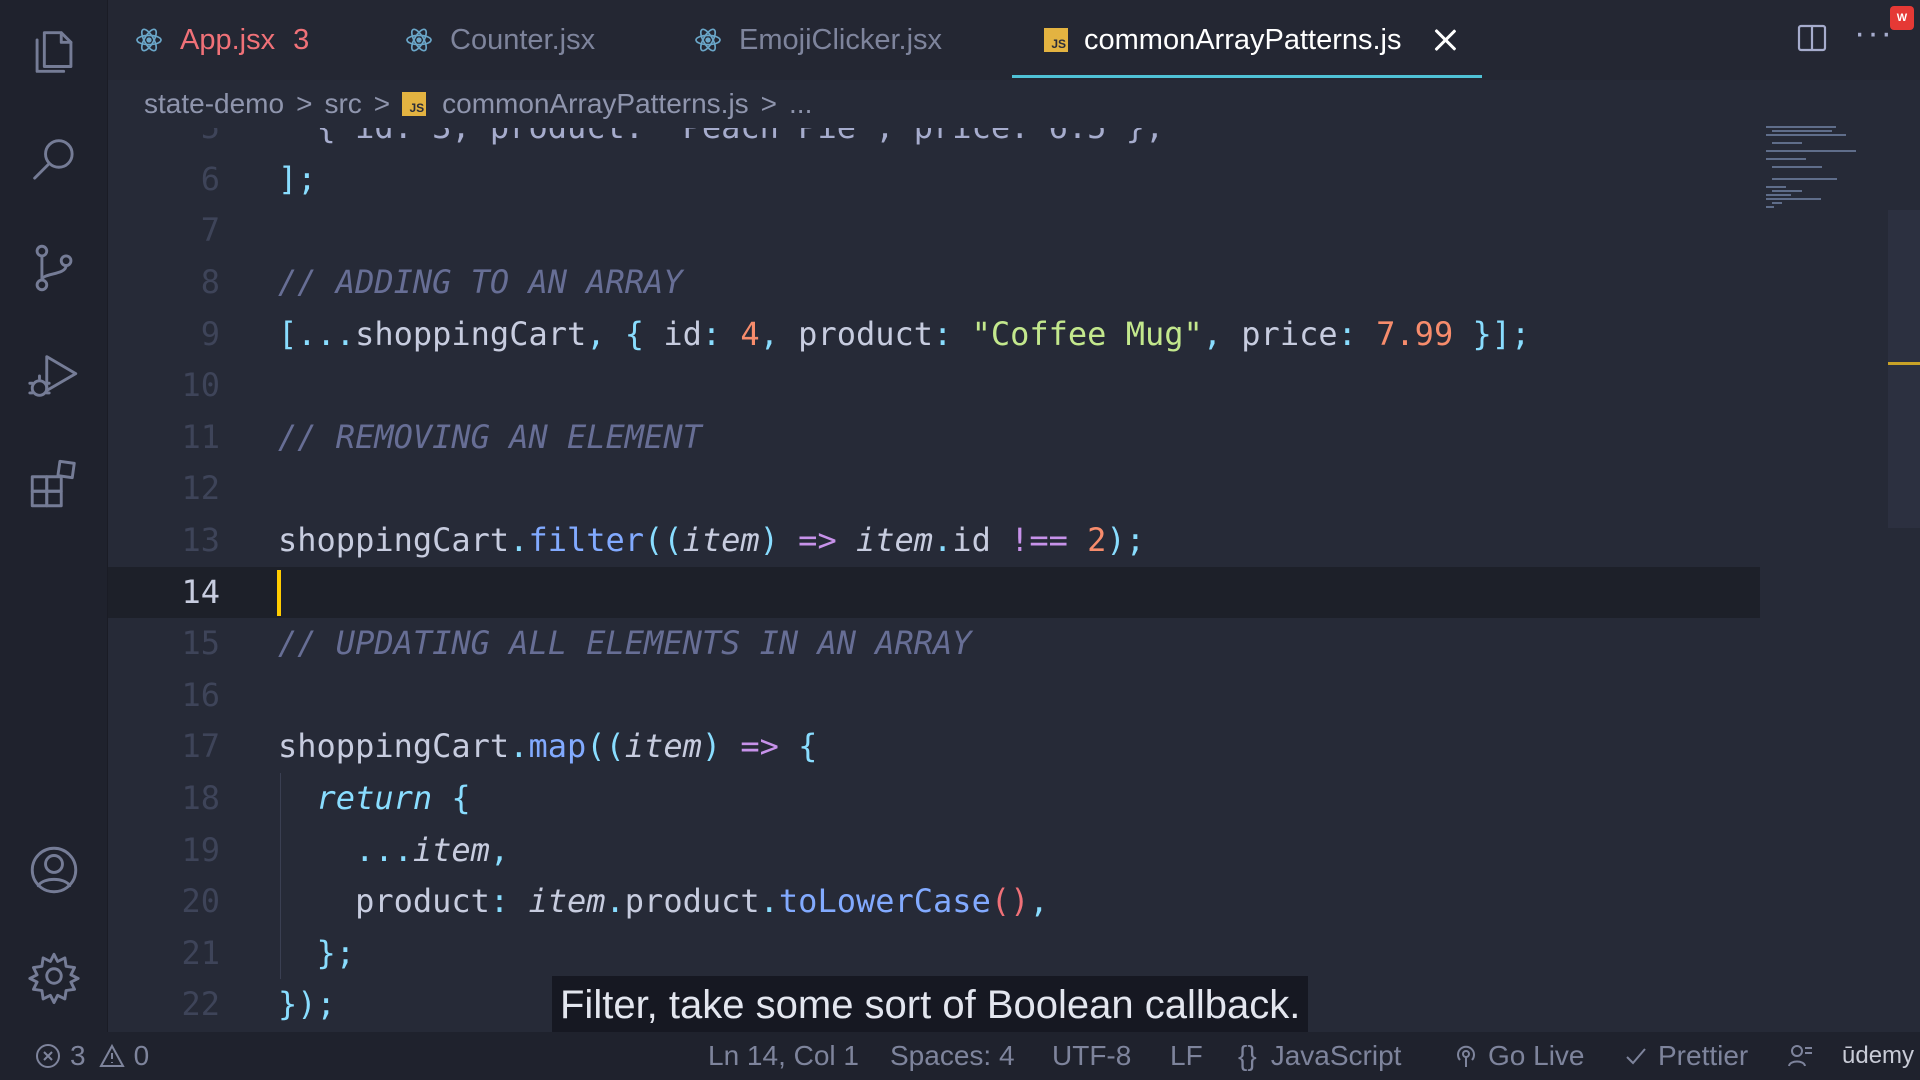  Describe the element at coordinates (934, 283) in the screenshot. I see `code-line: 8 // ADDING TO AN ARRAY` at that location.